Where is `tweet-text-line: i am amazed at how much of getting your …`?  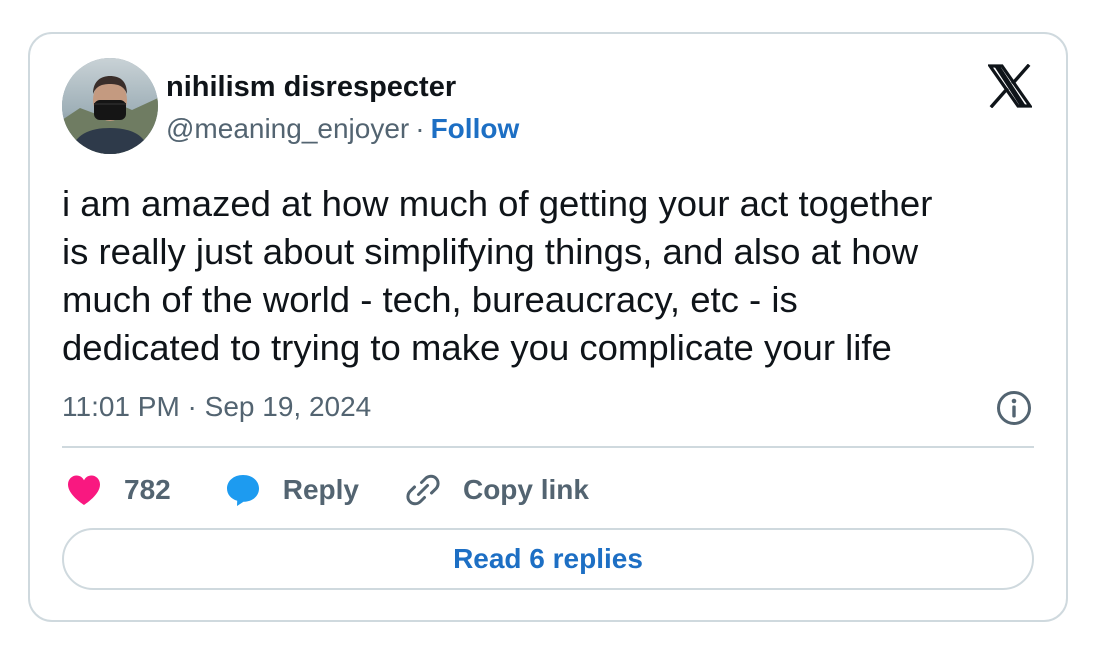
tweet-text-line: i am amazed at how much of getting your … is located at coordinates (497, 203).